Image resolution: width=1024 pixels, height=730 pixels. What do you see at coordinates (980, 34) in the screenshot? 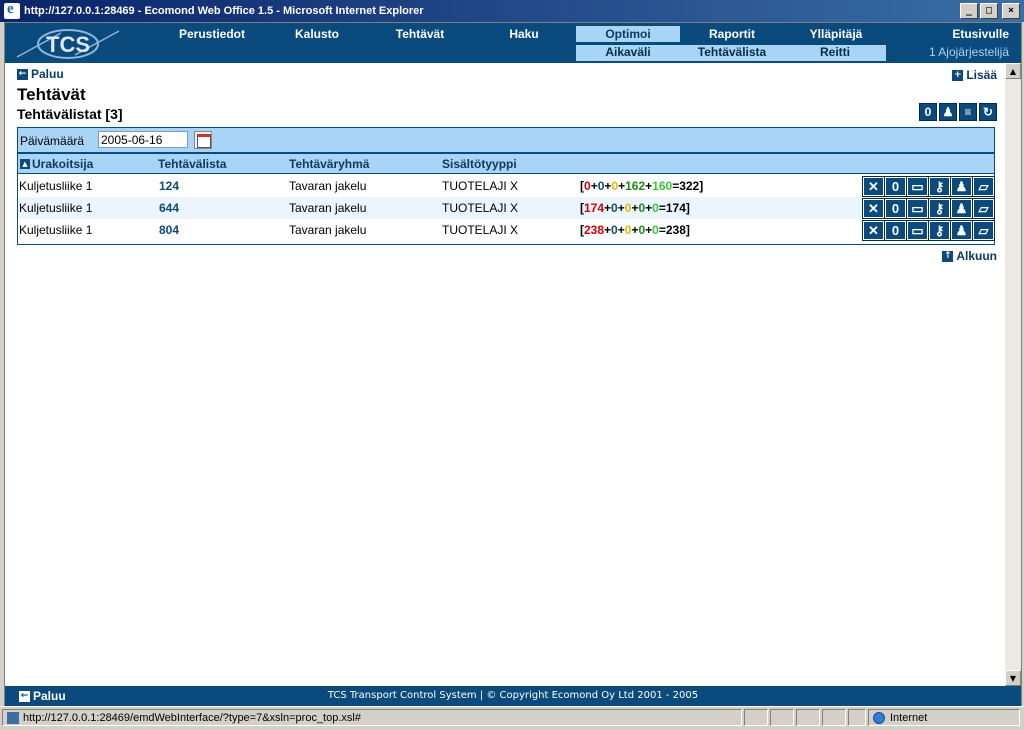
I see `nav-etusivulle: Etusivulle` at bounding box center [980, 34].